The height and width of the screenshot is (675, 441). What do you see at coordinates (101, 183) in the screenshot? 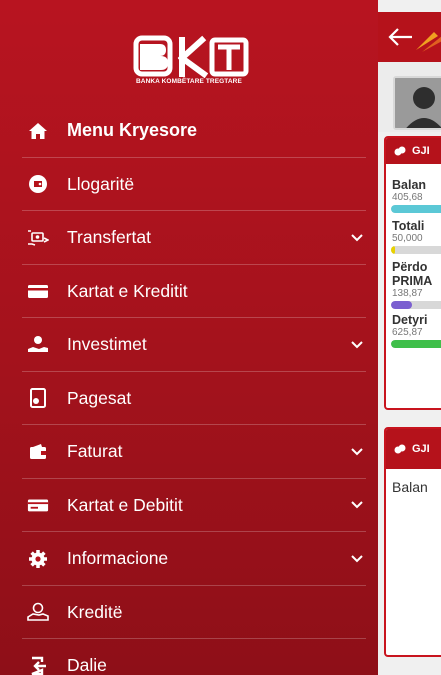
I see `menu-item-label: Llogaritë` at bounding box center [101, 183].